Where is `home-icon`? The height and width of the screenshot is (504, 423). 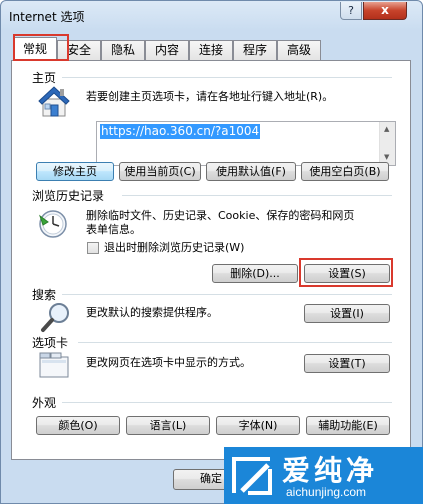
home-icon is located at coordinates (54, 101).